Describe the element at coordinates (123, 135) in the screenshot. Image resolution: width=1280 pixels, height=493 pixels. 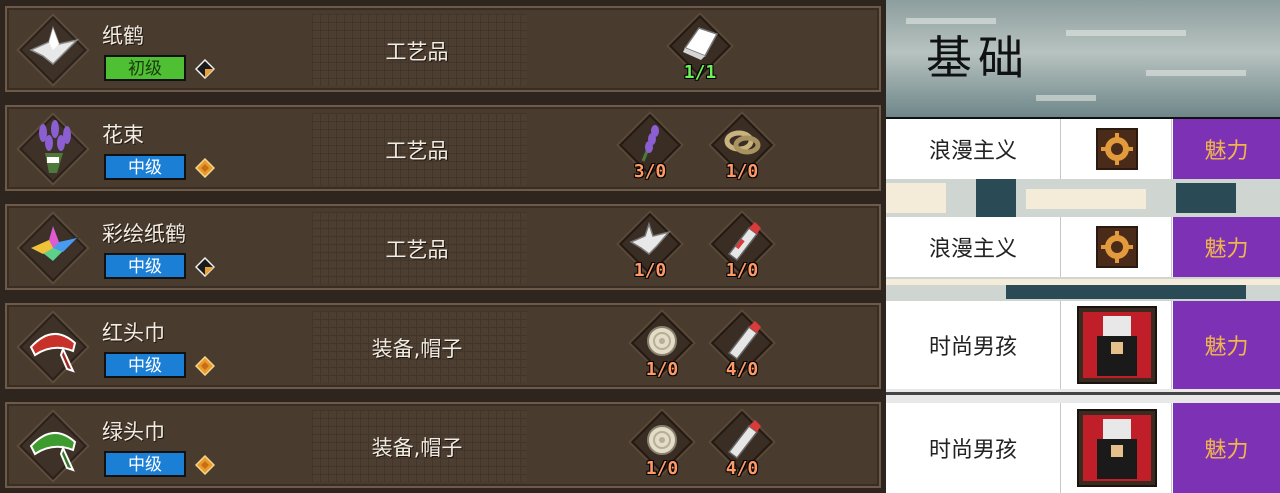
I see `recipe-name: 花束` at that location.